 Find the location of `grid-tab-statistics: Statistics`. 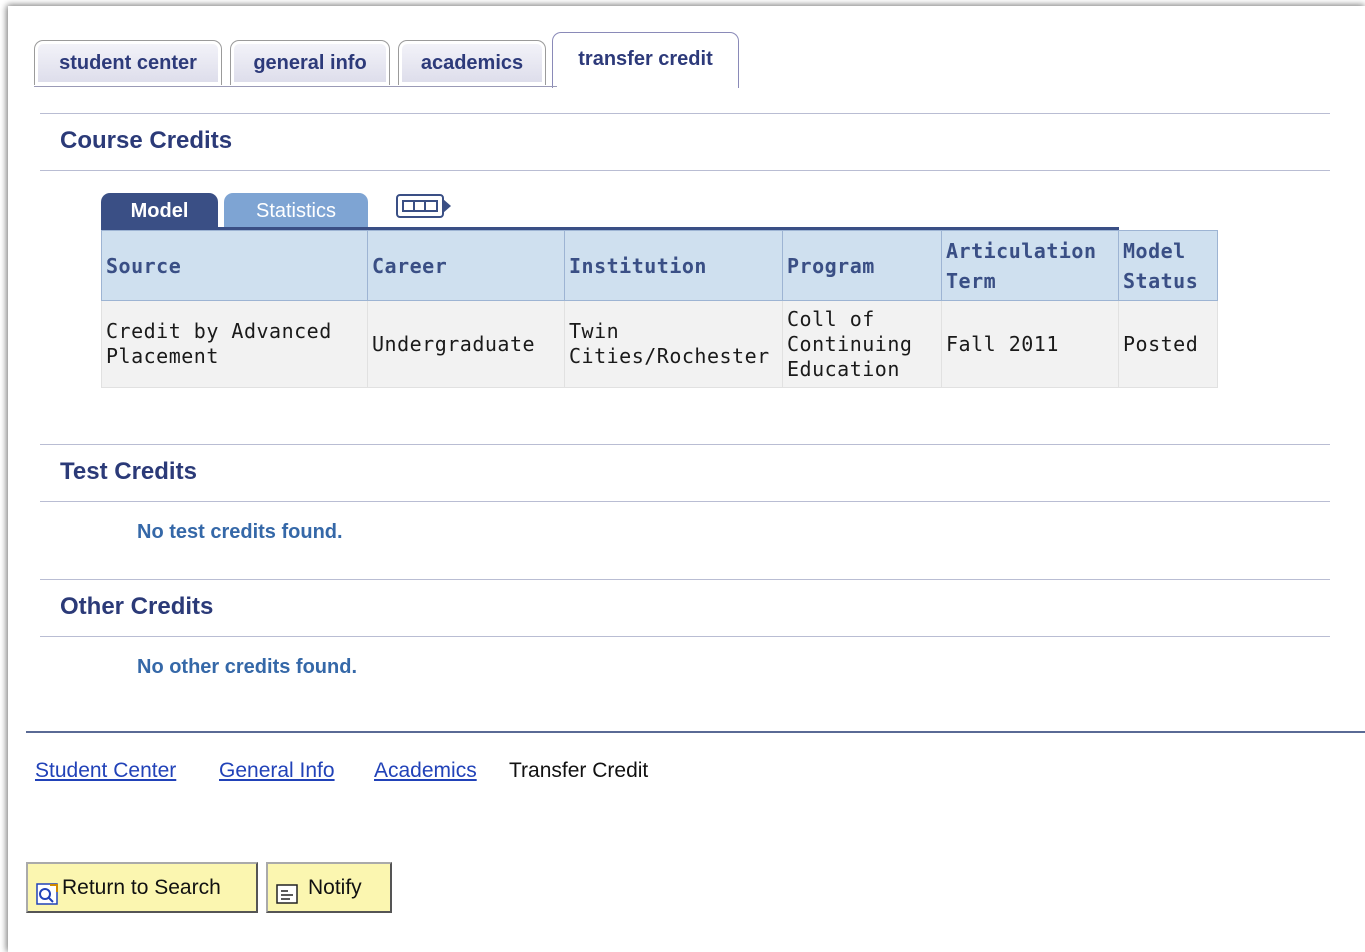

grid-tab-statistics: Statistics is located at coordinates (296, 210).